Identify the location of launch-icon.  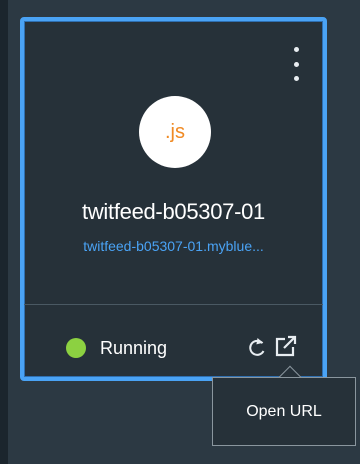
(286, 346).